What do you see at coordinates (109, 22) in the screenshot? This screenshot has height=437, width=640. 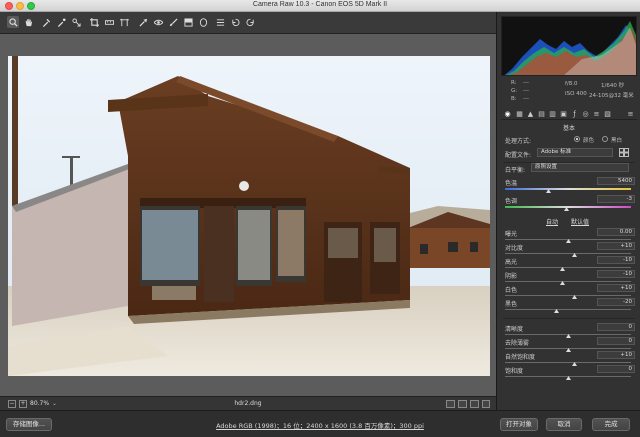 I see `straighten-icon` at bounding box center [109, 22].